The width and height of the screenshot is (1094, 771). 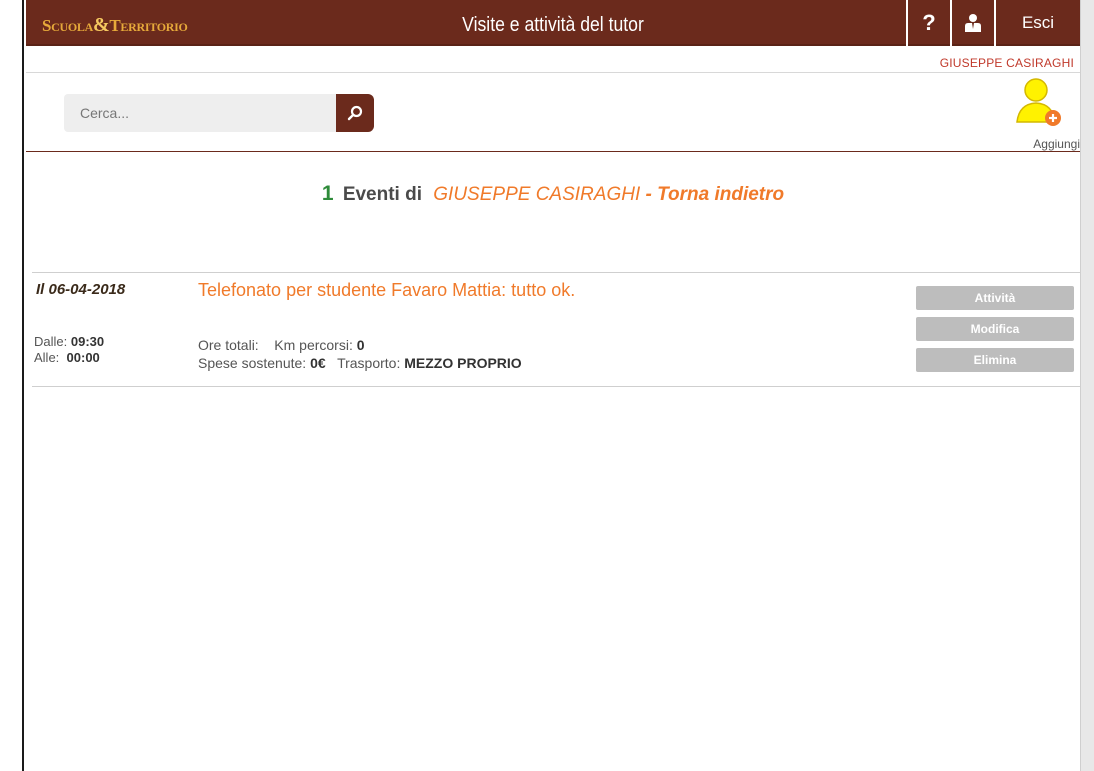 I want to click on current-user-name: GIUSEPPE CASIRAGHI, so click(x=1006, y=63).